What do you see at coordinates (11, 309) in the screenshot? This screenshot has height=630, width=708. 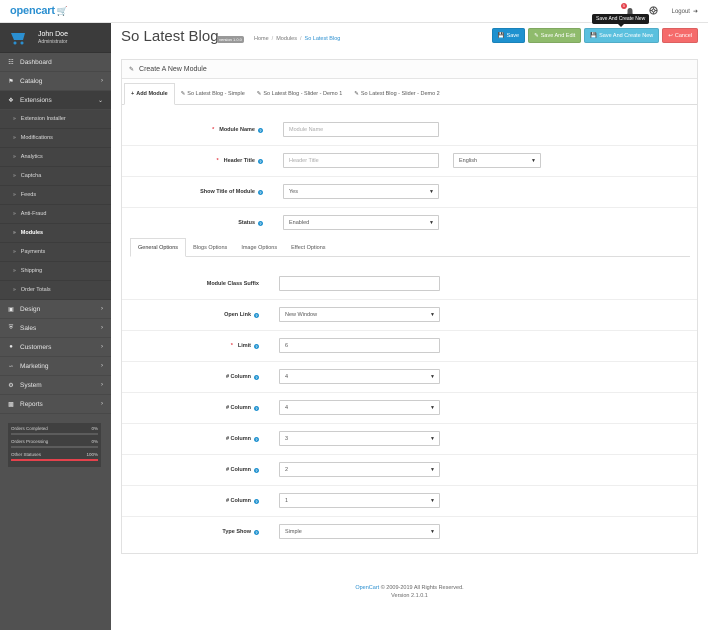 I see `monitor-icon: ▣` at bounding box center [11, 309].